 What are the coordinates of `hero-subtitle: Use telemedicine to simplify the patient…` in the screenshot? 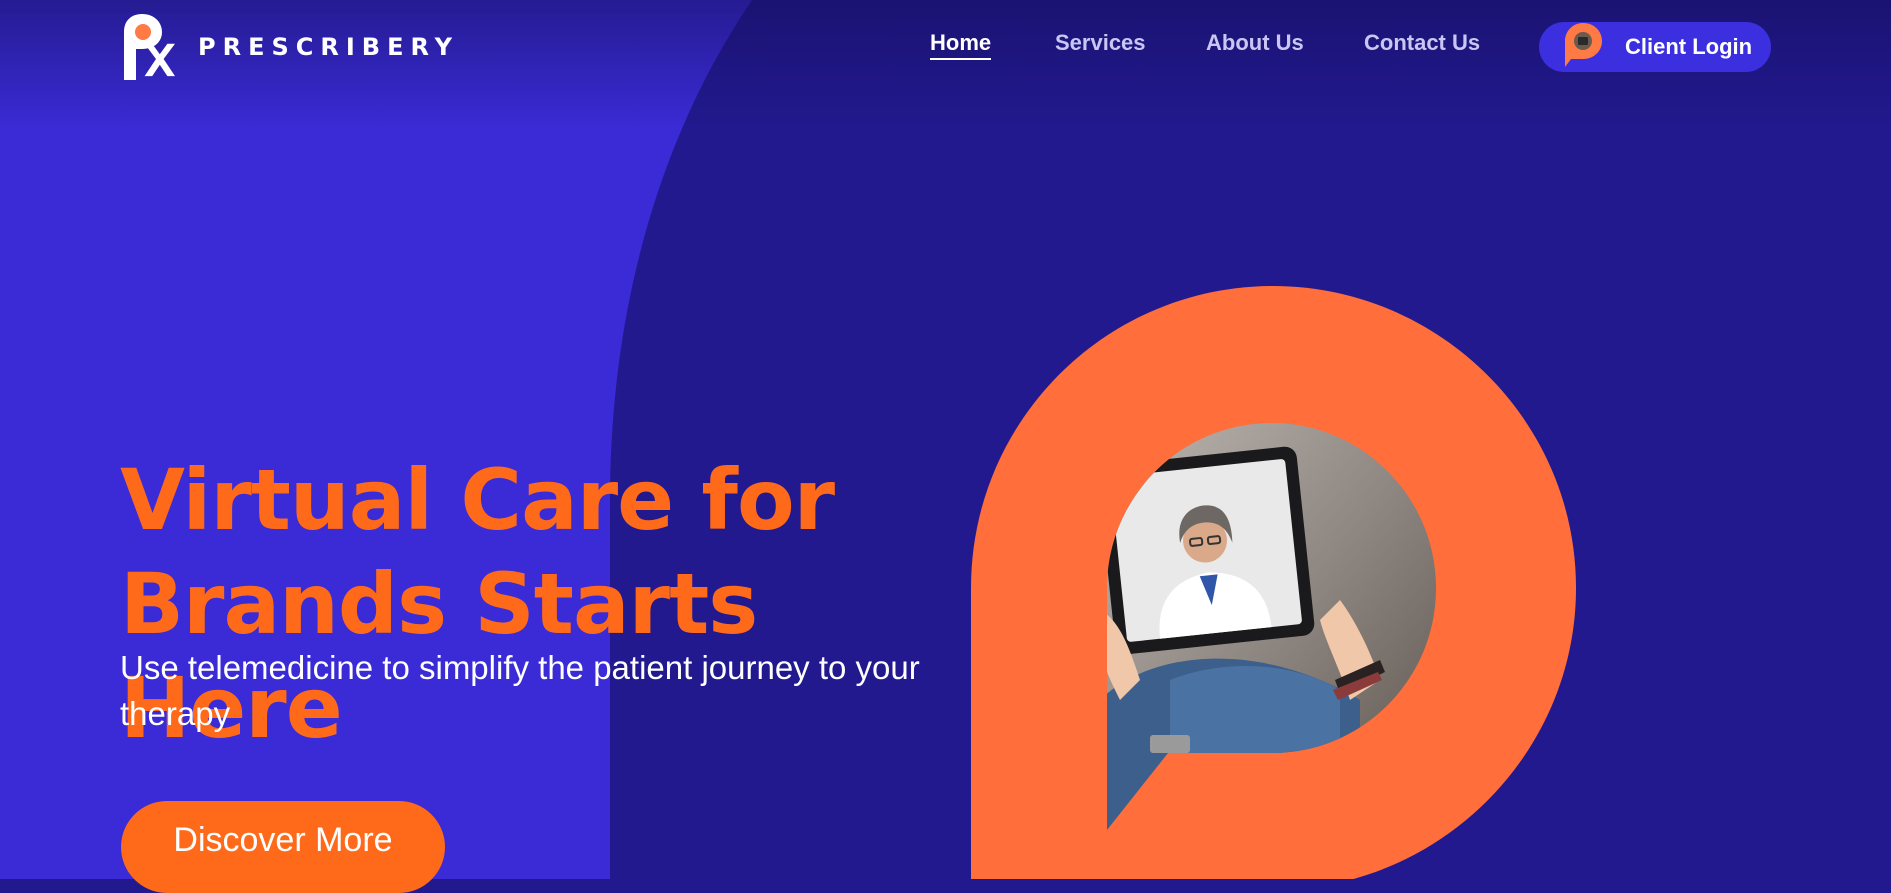 It's located at (520, 690).